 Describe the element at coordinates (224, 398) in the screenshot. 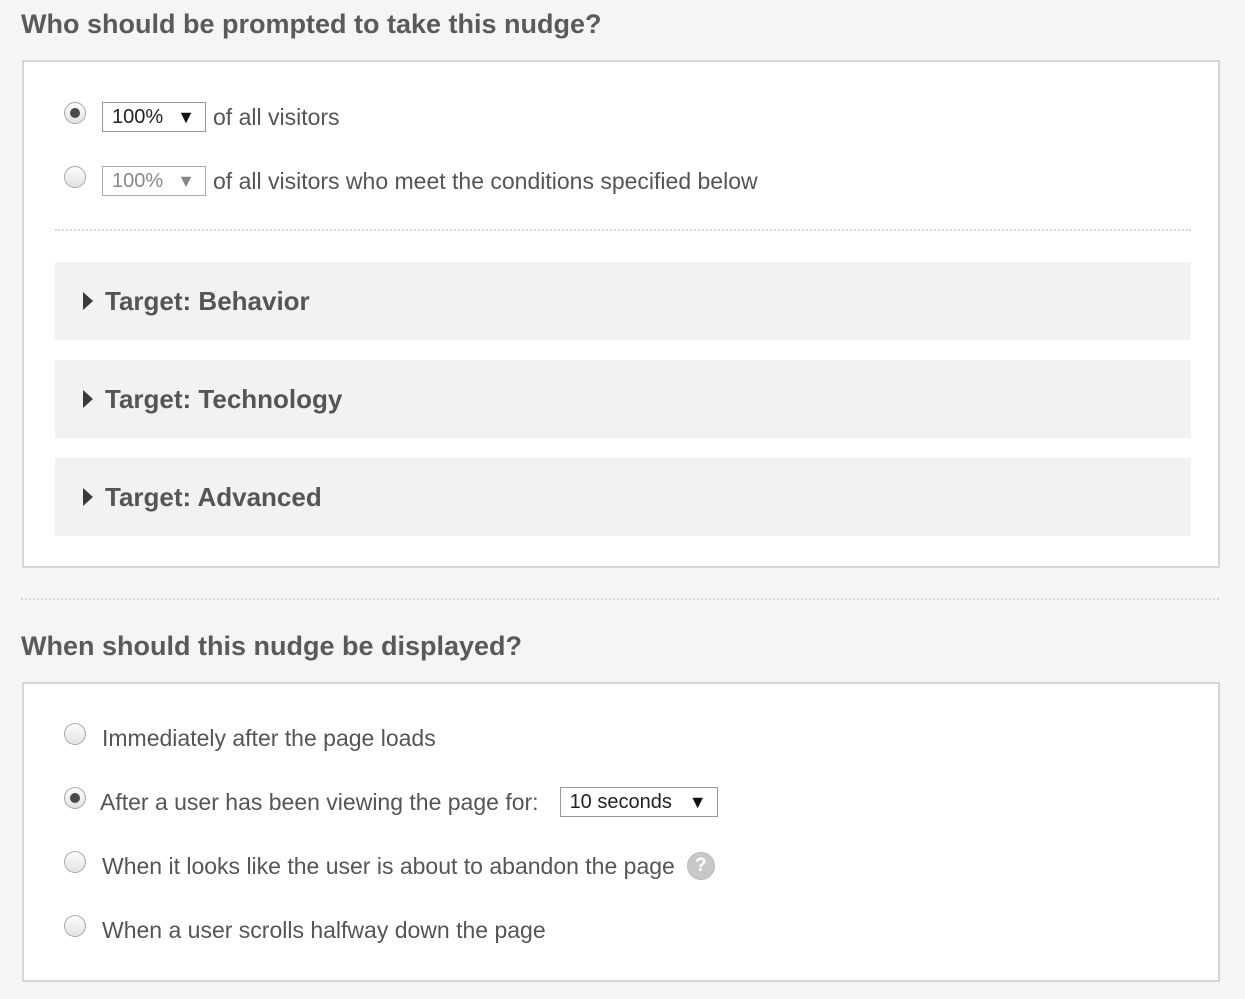

I see `target-technology-label: Target: Technology` at that location.